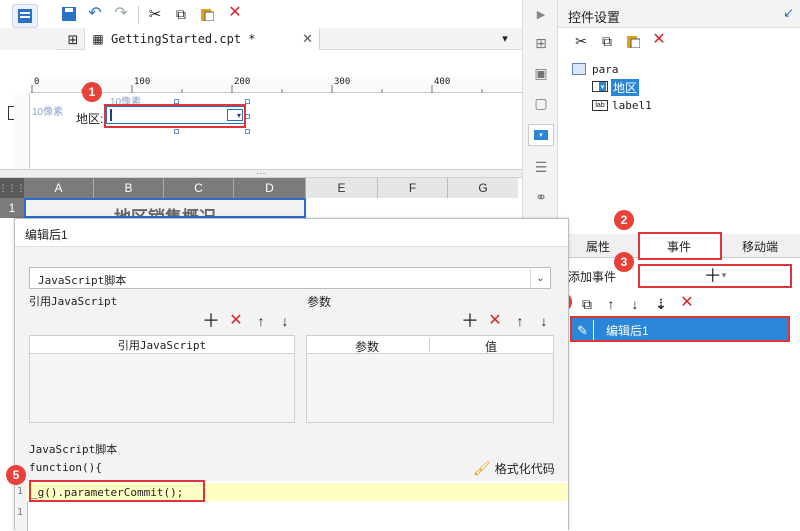 The height and width of the screenshot is (531, 800). I want to click on ruler-tick-0: 0, so click(37, 82).